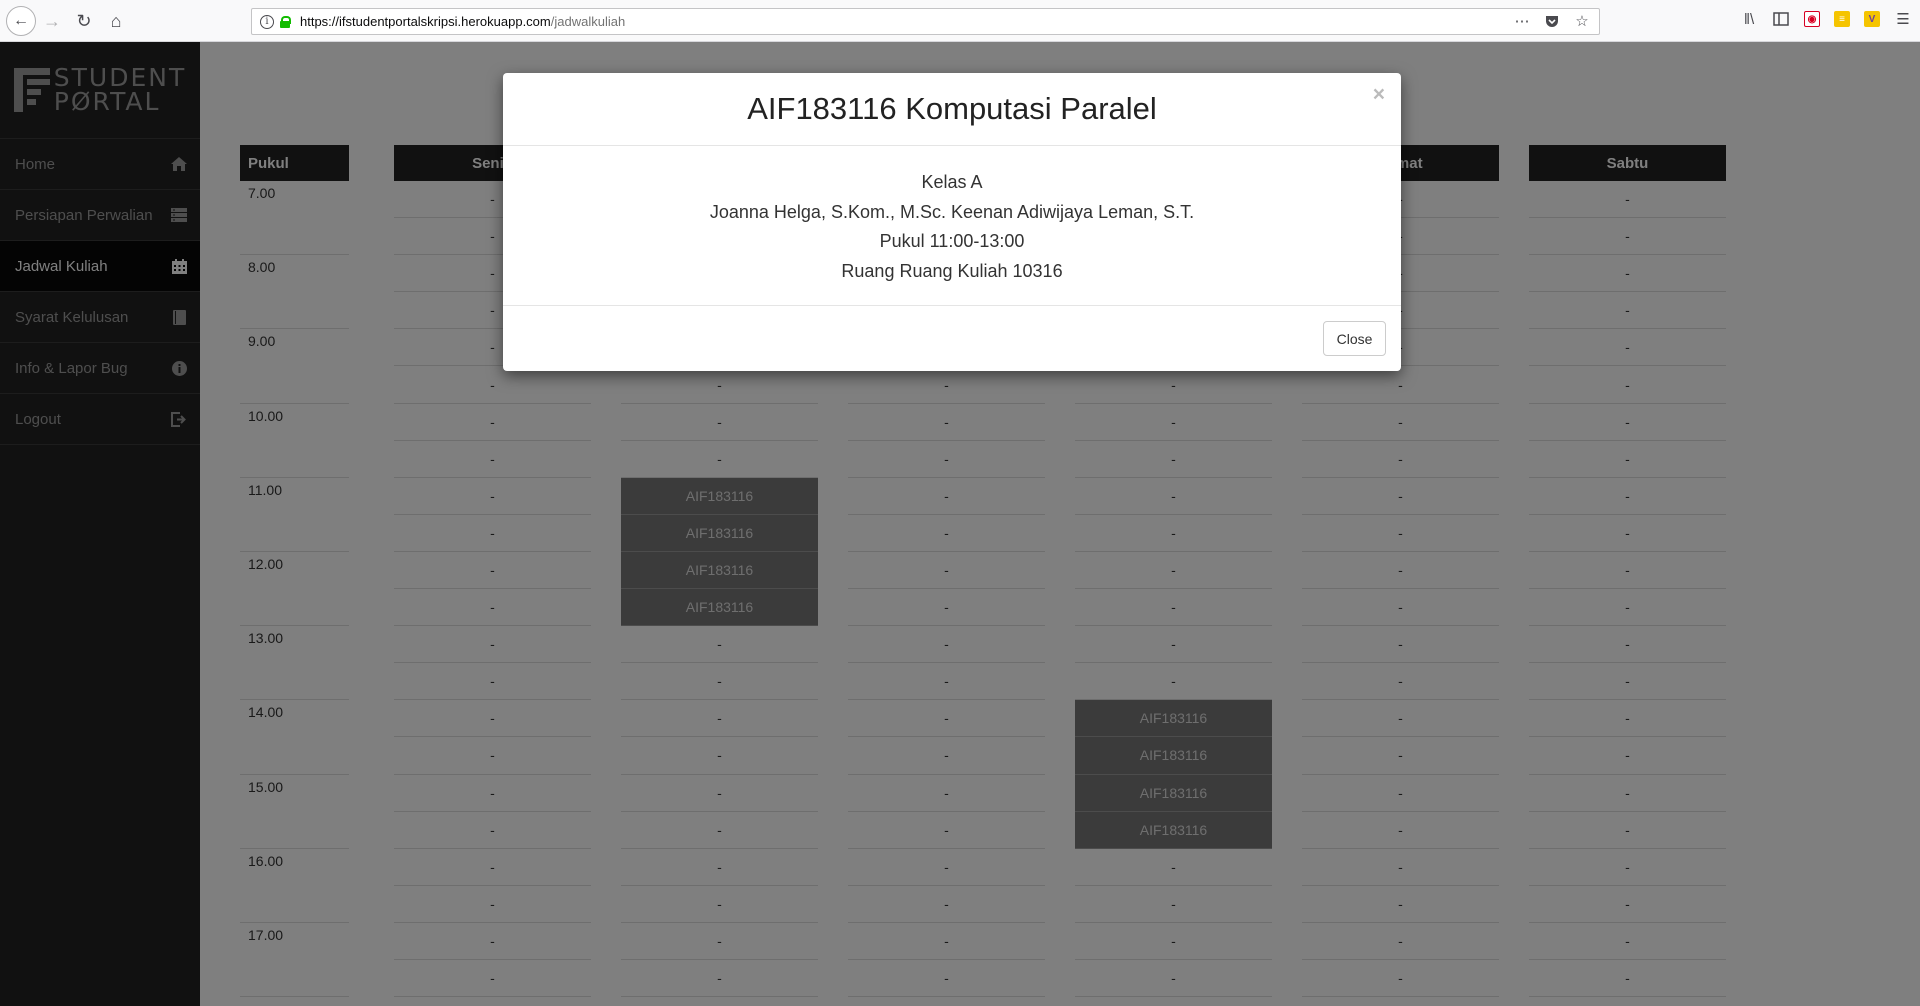 This screenshot has width=1920, height=1006. Describe the element at coordinates (1903, 19) in the screenshot. I see `menu-icon: ☰` at that location.